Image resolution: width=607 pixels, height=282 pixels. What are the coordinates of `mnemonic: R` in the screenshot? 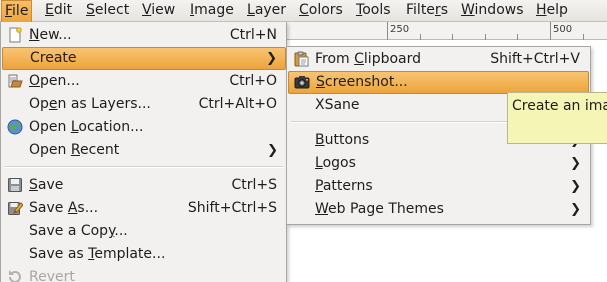 It's located at (75, 150).